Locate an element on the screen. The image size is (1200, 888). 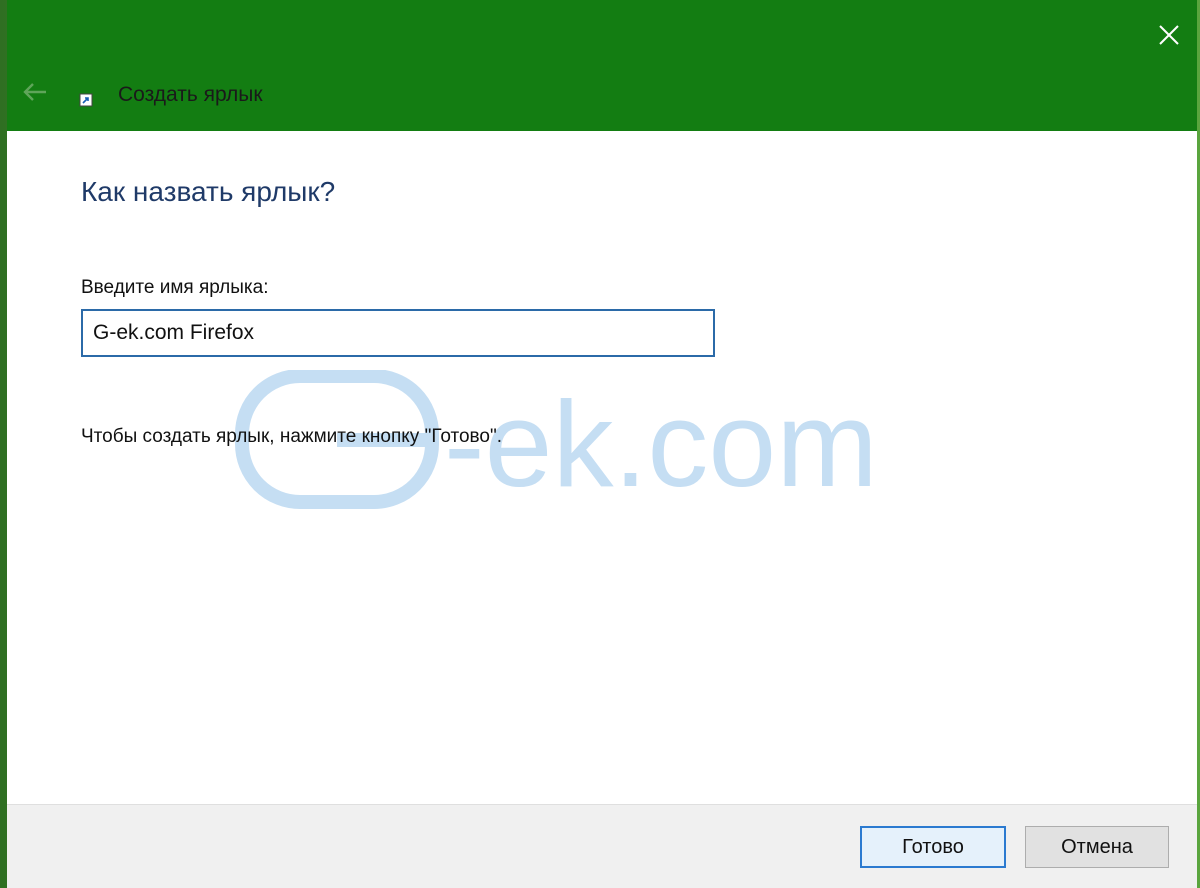
window-title: Создать ярлык is located at coordinates (190, 94).